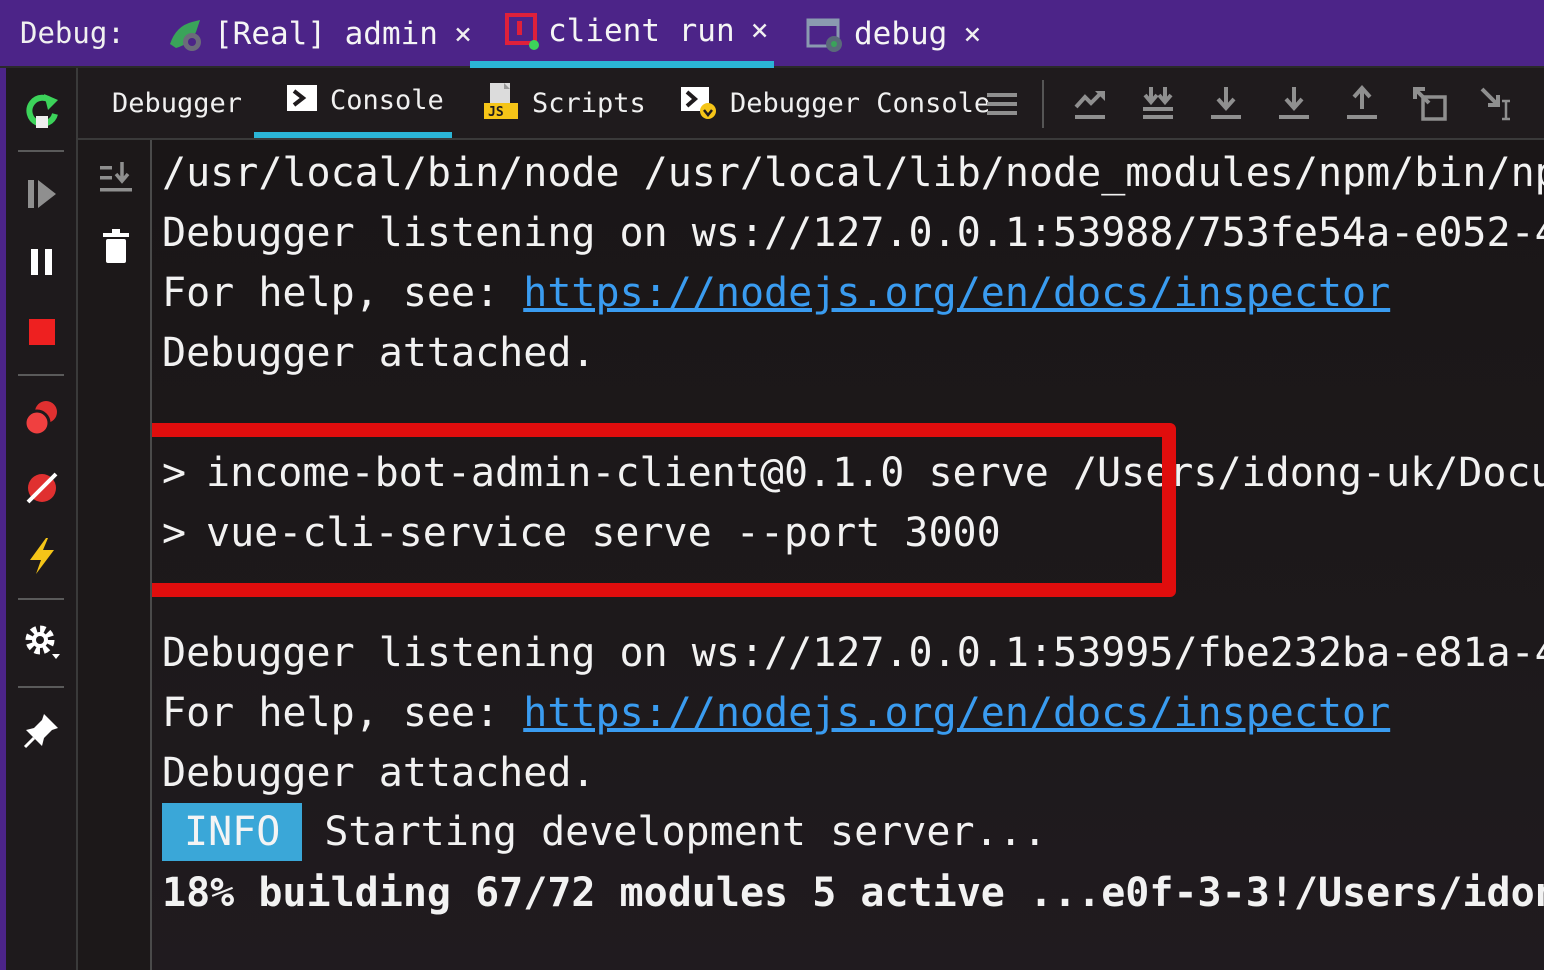 Image resolution: width=1544 pixels, height=970 pixels. Describe the element at coordinates (42, 418) in the screenshot. I see `view-breakpoints-icon` at that location.